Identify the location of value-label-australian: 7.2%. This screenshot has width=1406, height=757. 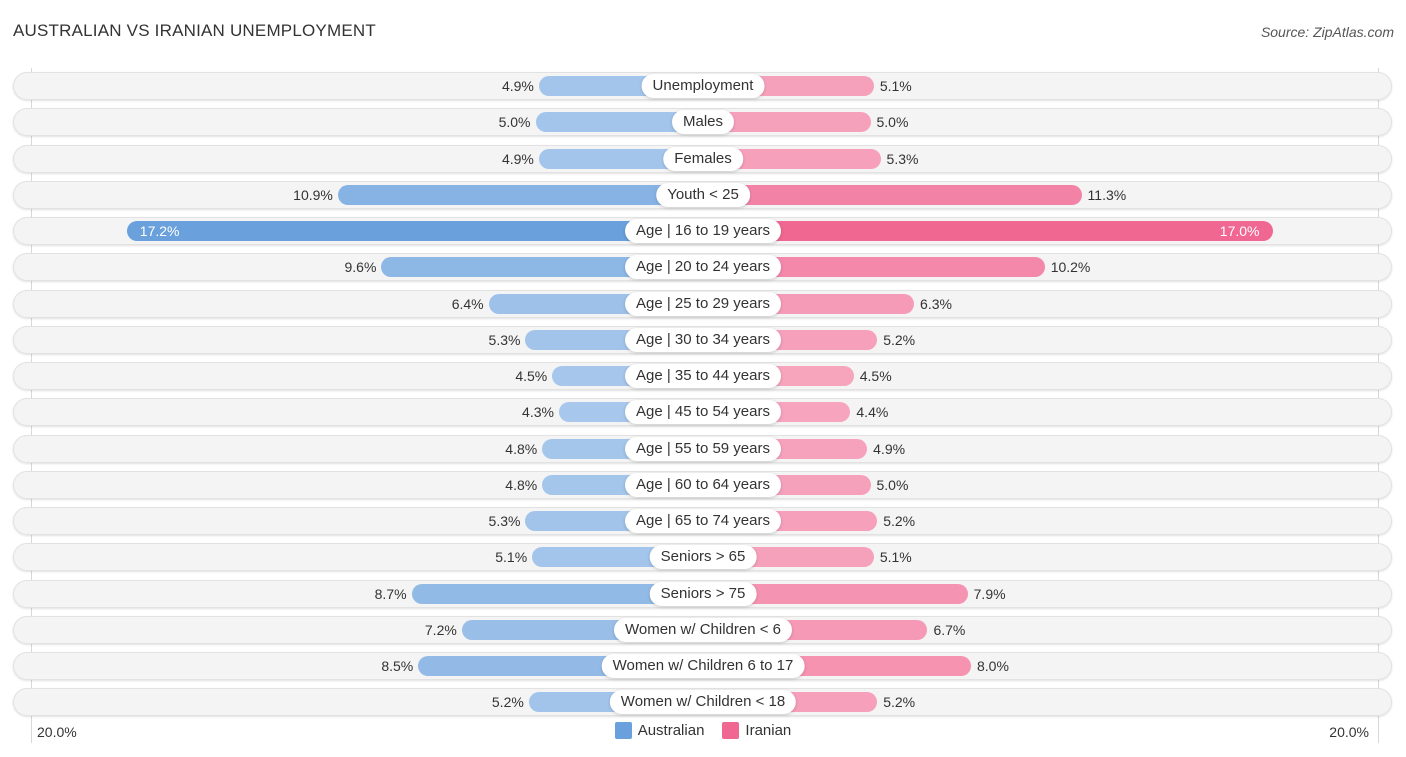
(440, 629).